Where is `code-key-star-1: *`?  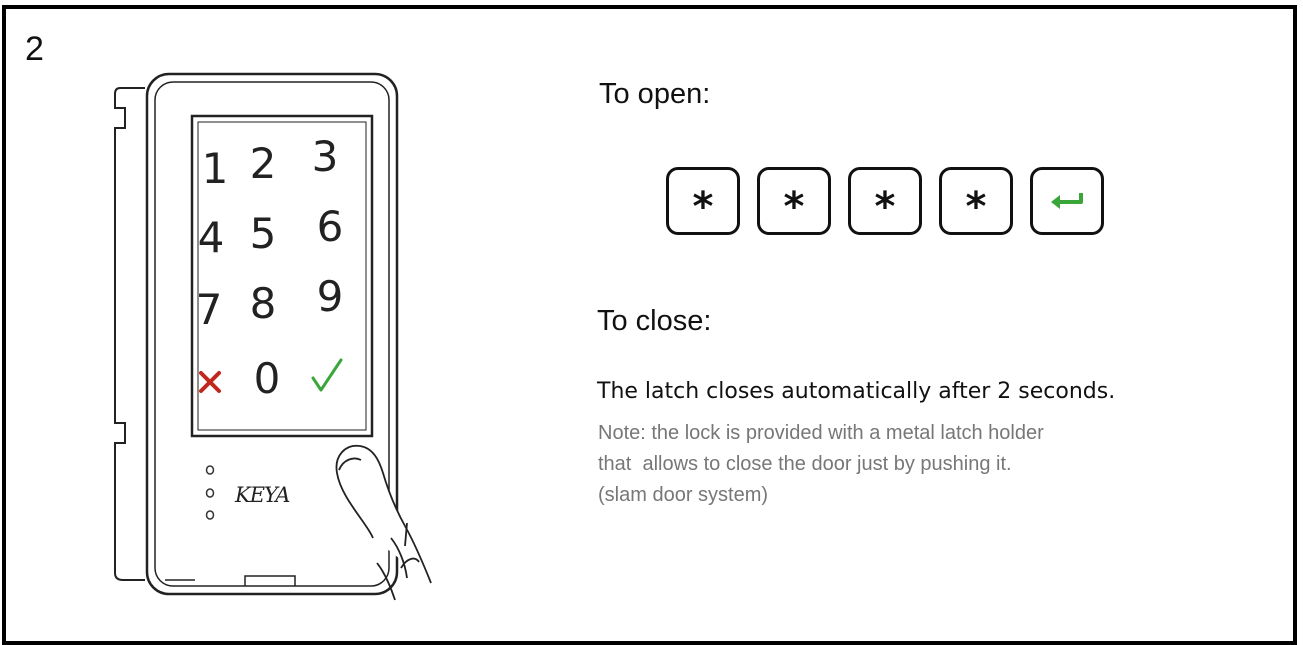
code-key-star-1: * is located at coordinates (703, 201).